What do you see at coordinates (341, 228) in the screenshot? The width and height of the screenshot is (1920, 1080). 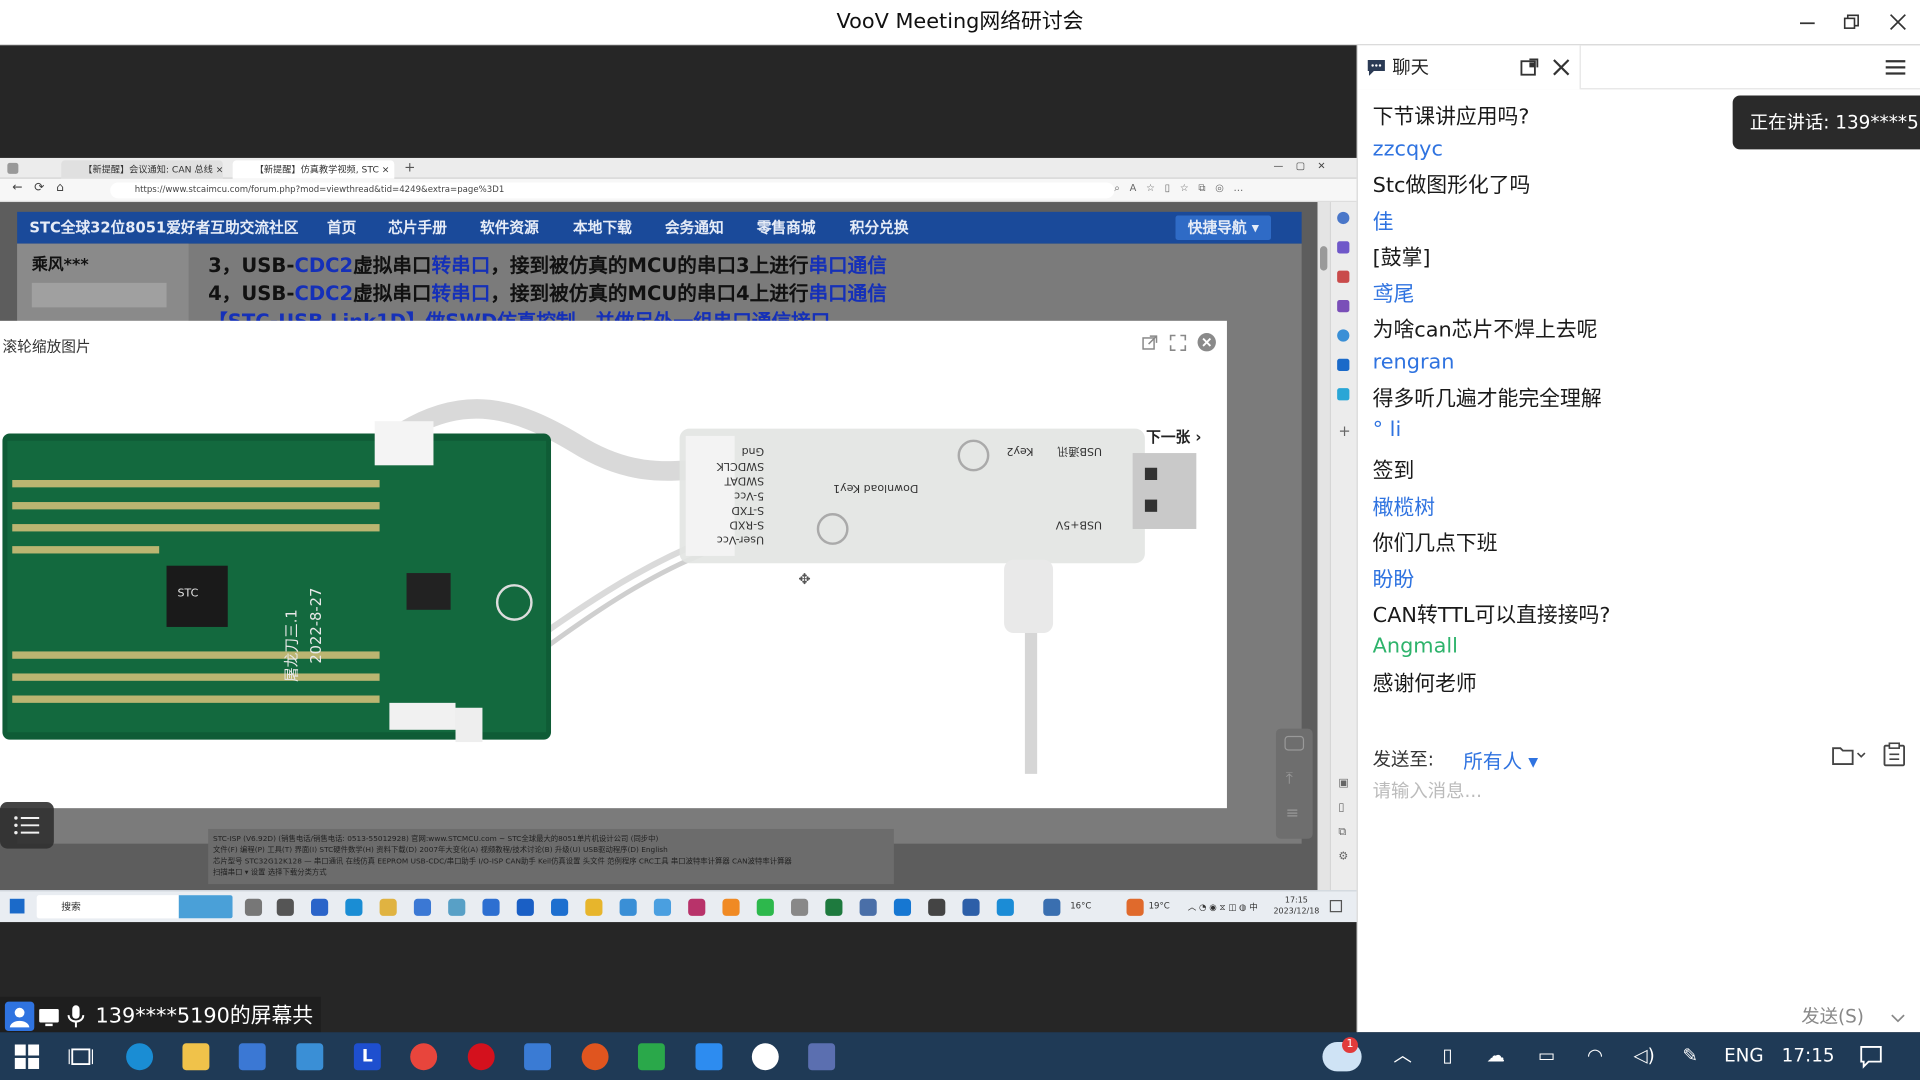 I see `forum-nav-home: 首页` at bounding box center [341, 228].